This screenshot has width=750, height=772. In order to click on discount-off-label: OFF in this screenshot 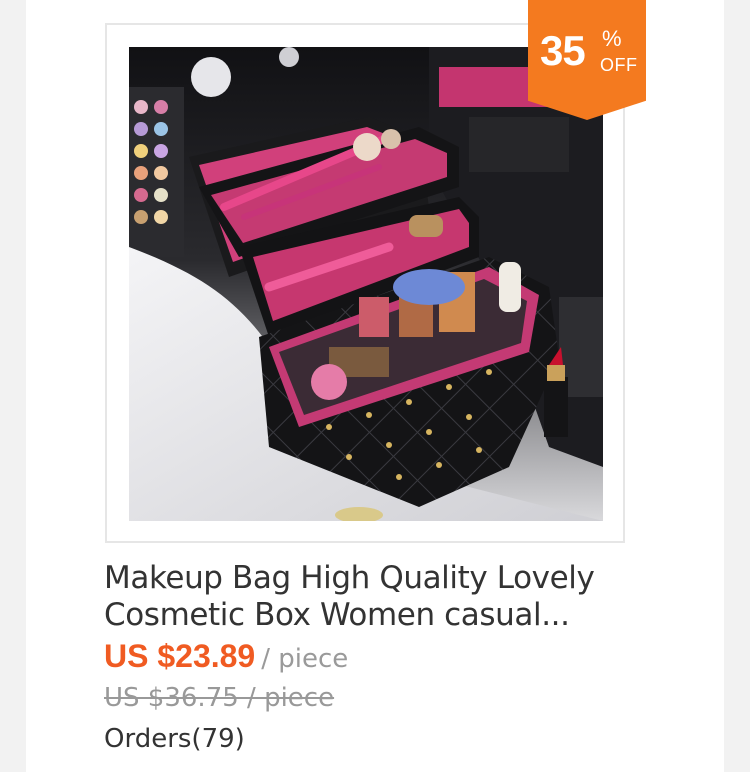, I will do `click(619, 65)`.